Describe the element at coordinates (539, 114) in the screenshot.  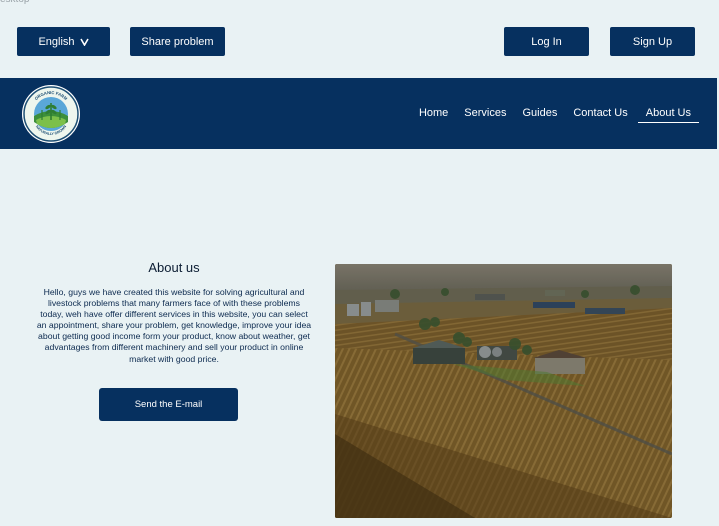
I see `nav-link-guides: Guides` at that location.